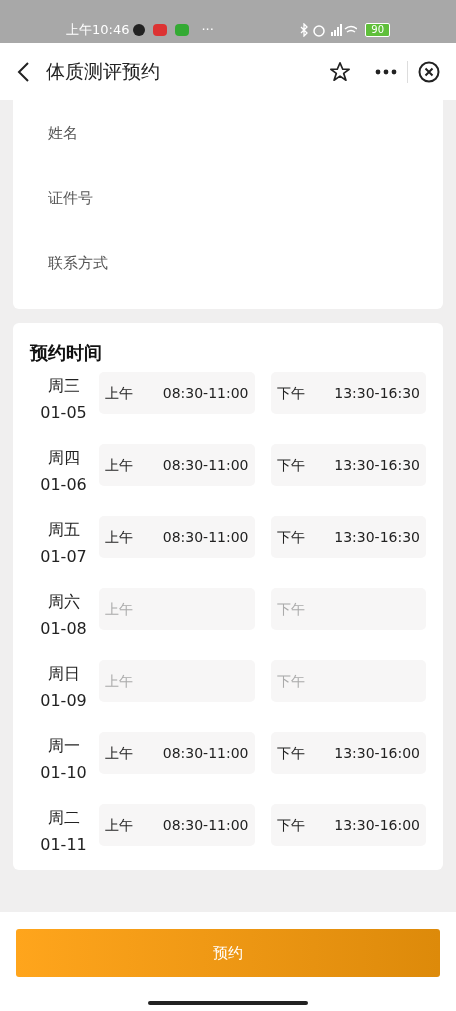 This screenshot has width=456, height=1011. I want to click on weekday-label: 周一, so click(63, 746).